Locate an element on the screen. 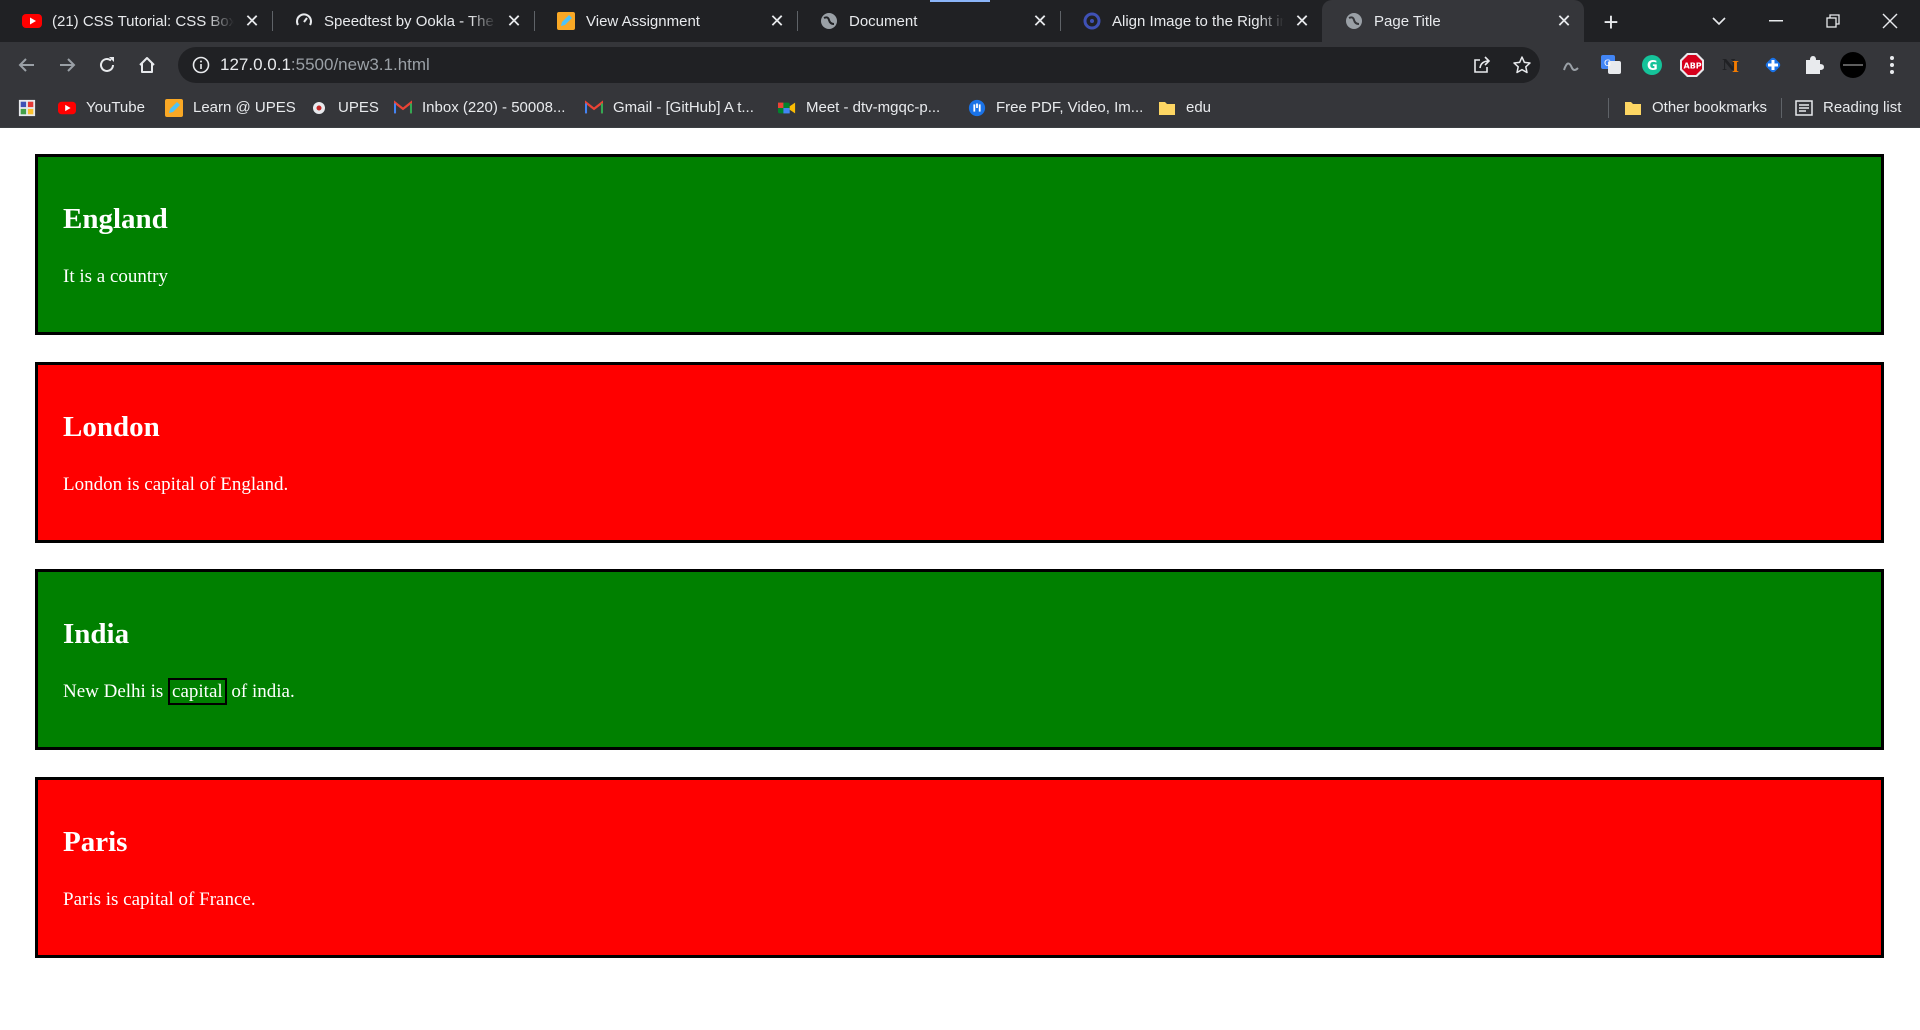 The image size is (1920, 1030). card-heading: England is located at coordinates (115, 219).